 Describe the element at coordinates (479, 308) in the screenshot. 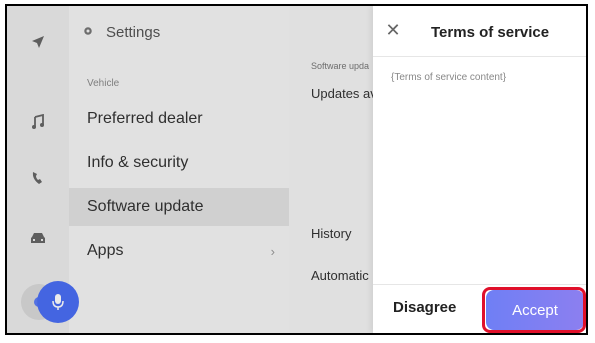

I see `dialog-footer: Disagree Accept` at that location.